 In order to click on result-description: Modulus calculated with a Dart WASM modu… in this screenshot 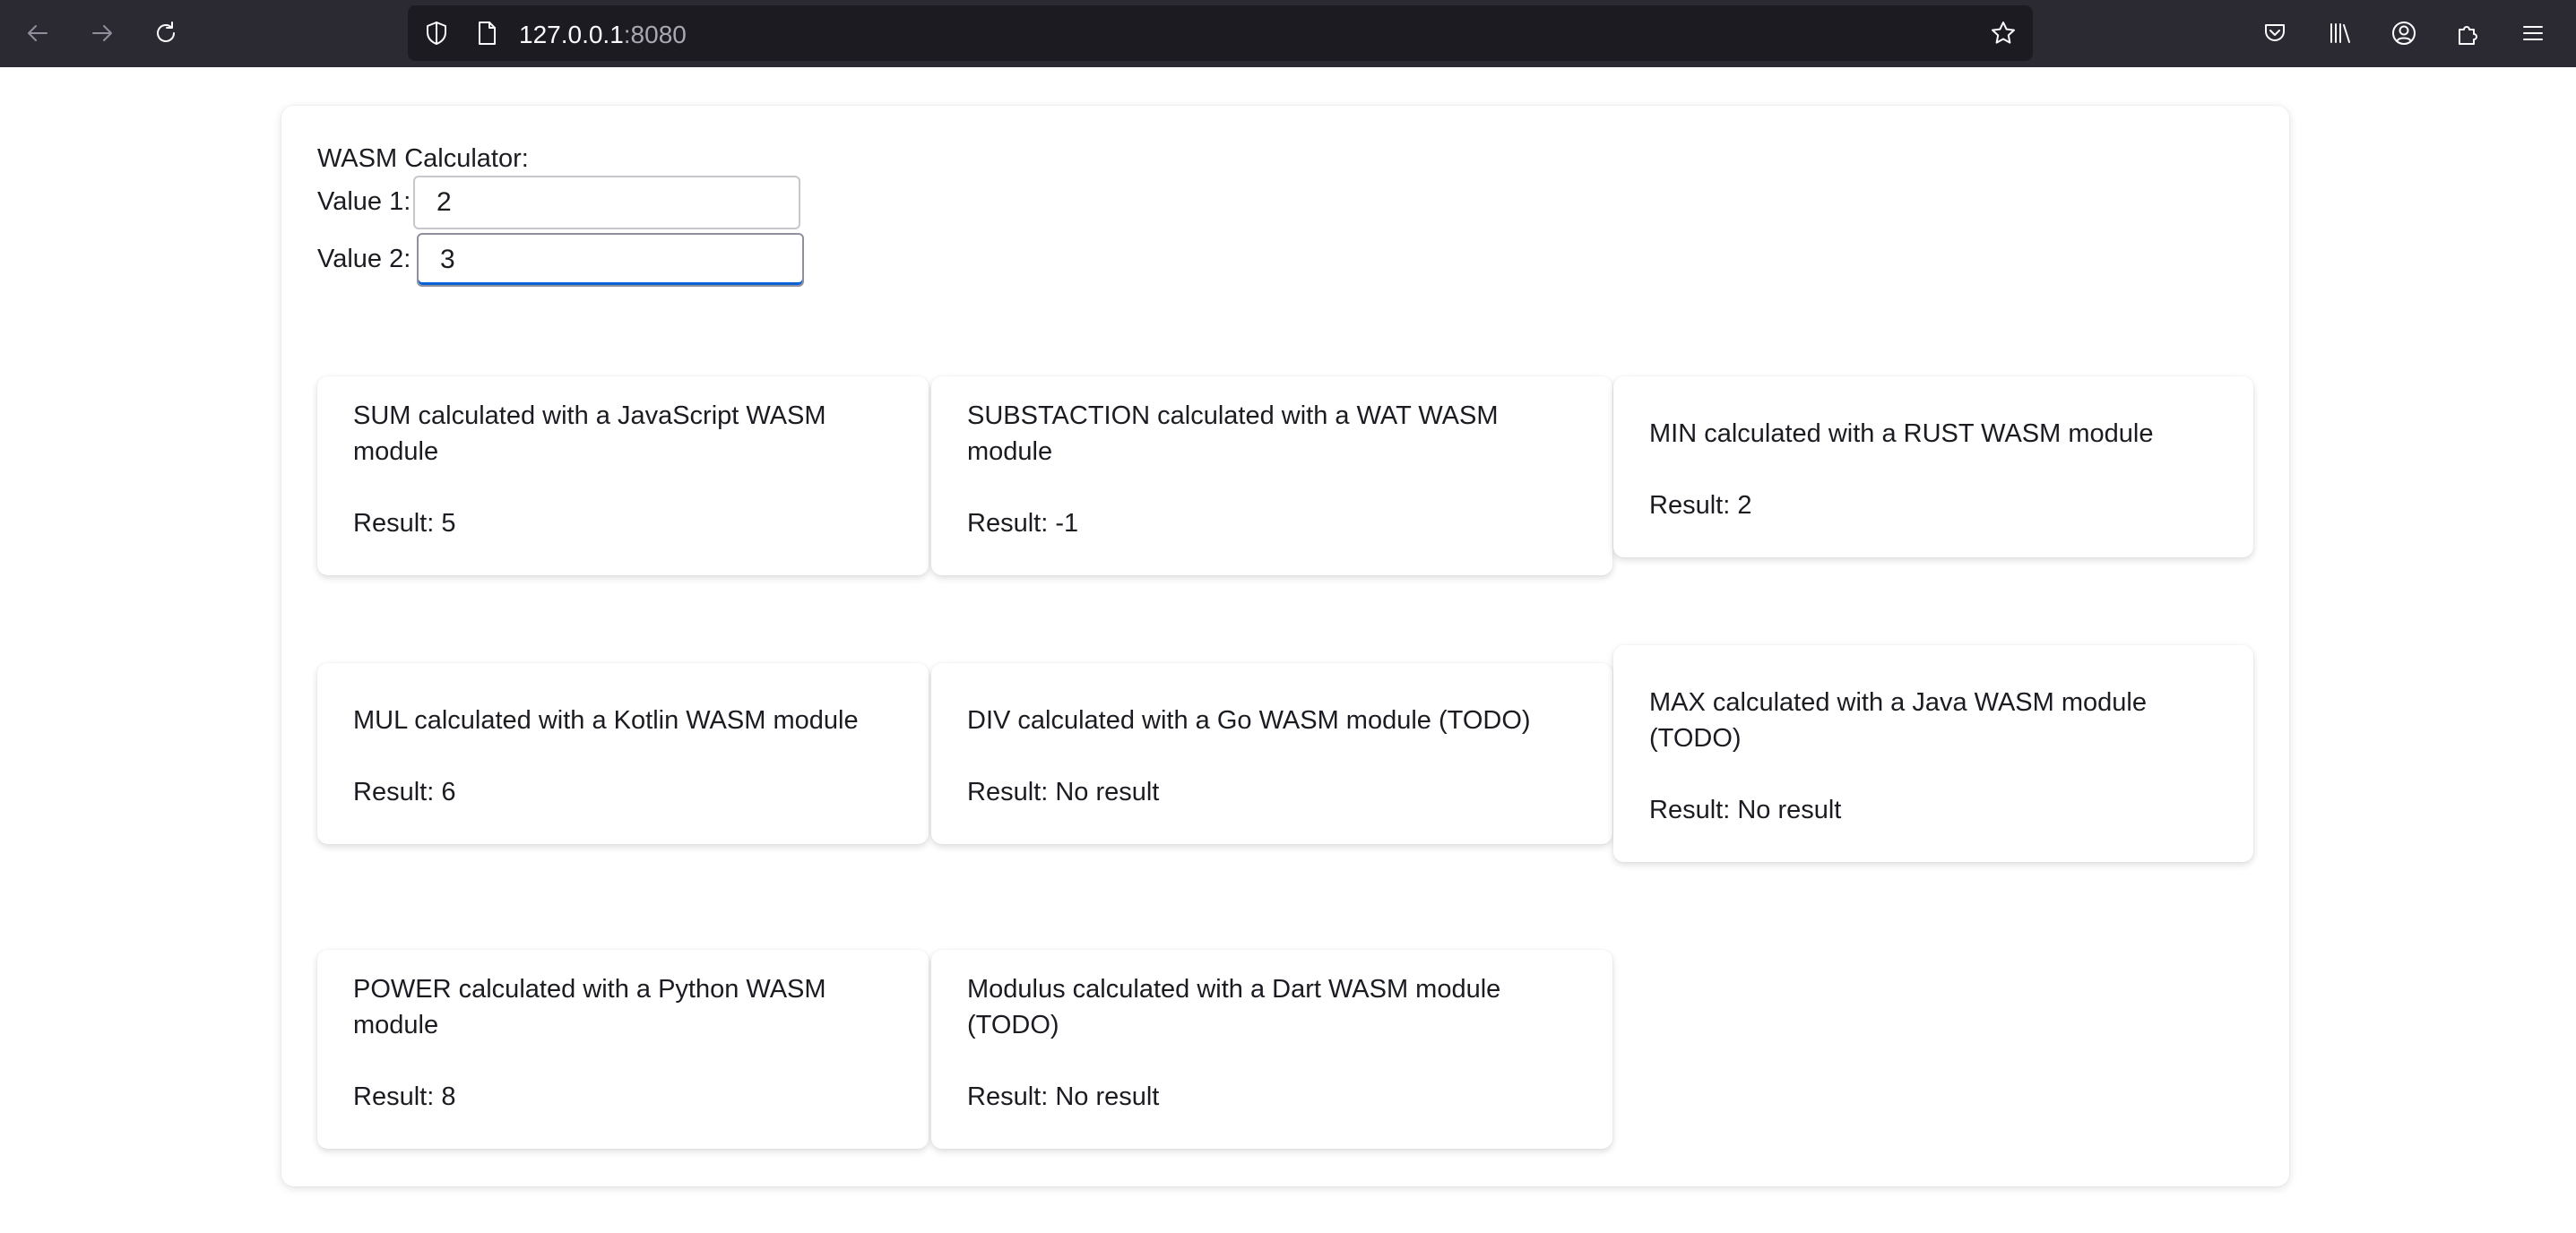, I will do `click(1234, 1007)`.